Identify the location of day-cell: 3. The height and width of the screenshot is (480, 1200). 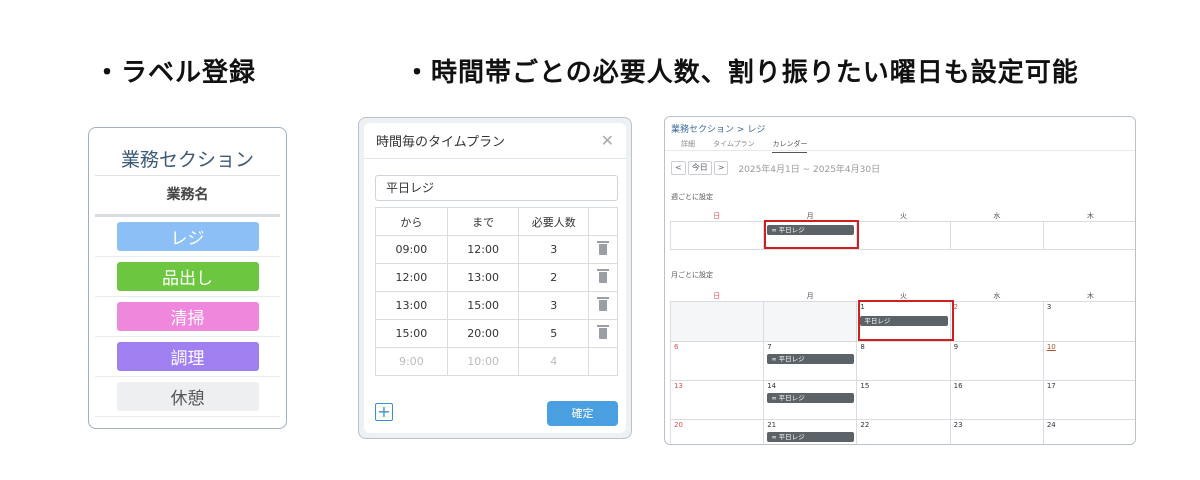
(1089, 322).